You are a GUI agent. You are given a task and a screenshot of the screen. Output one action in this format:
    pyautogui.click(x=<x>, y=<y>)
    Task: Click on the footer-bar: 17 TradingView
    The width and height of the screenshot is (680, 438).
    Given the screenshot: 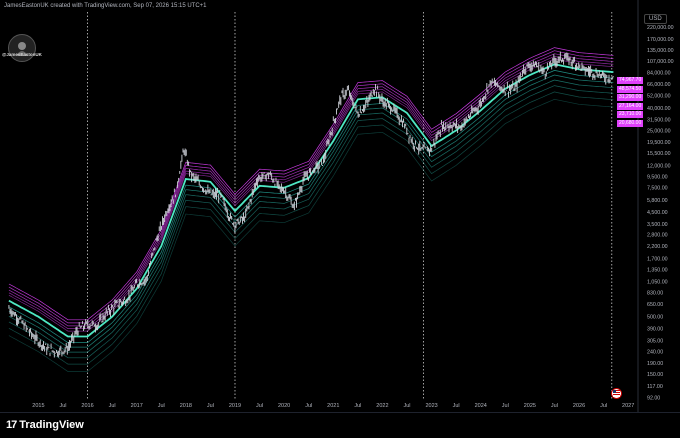 What is the action you would take?
    pyautogui.click(x=340, y=425)
    